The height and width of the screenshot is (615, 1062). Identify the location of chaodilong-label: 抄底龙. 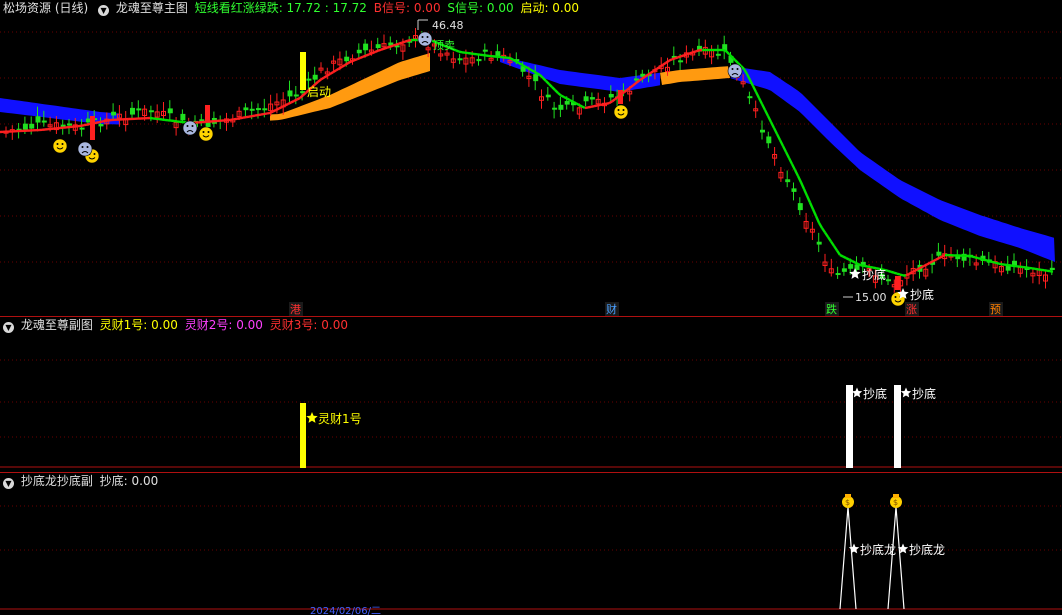
(927, 549).